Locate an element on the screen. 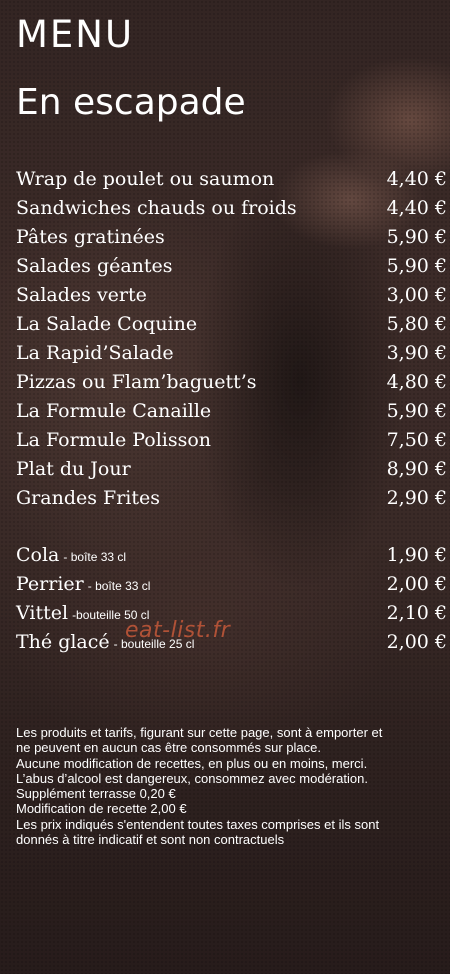 This screenshot has width=450, height=974. drink-name: Thé glacé is located at coordinates (63, 642).